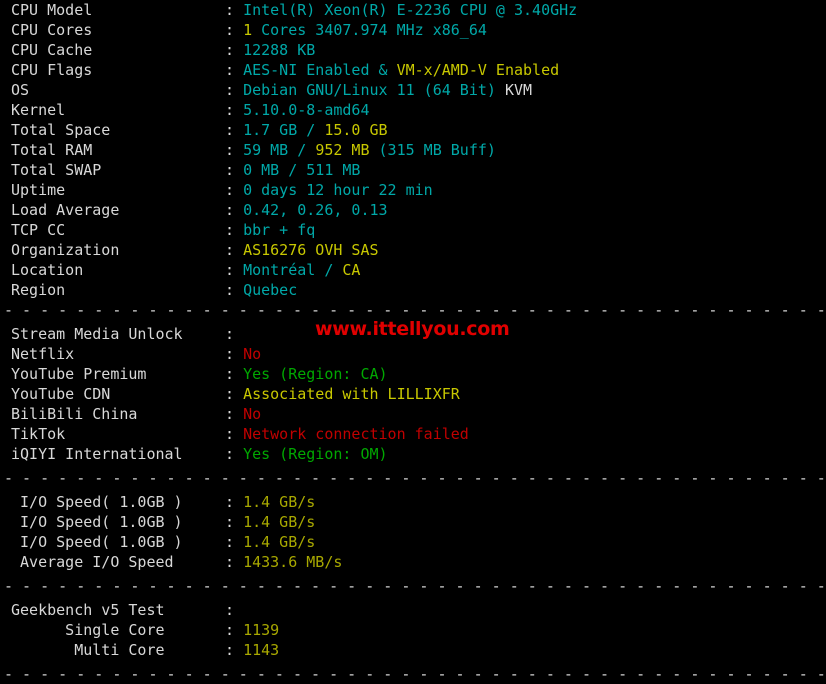  Describe the element at coordinates (52, 70) in the screenshot. I see `info-row-label: CPU Flags` at that location.